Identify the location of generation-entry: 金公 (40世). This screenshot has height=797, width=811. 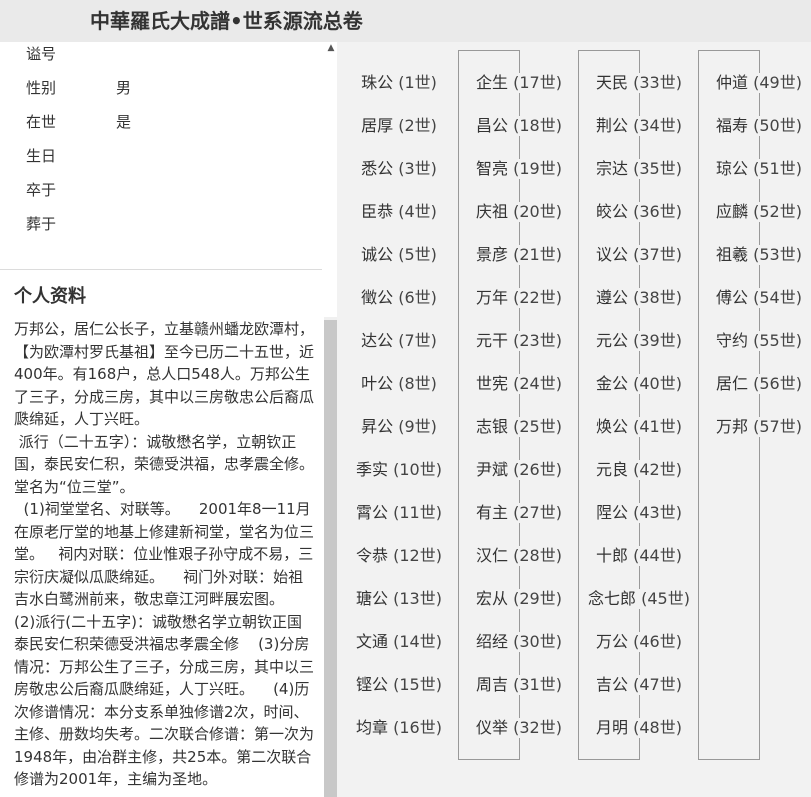
(639, 384).